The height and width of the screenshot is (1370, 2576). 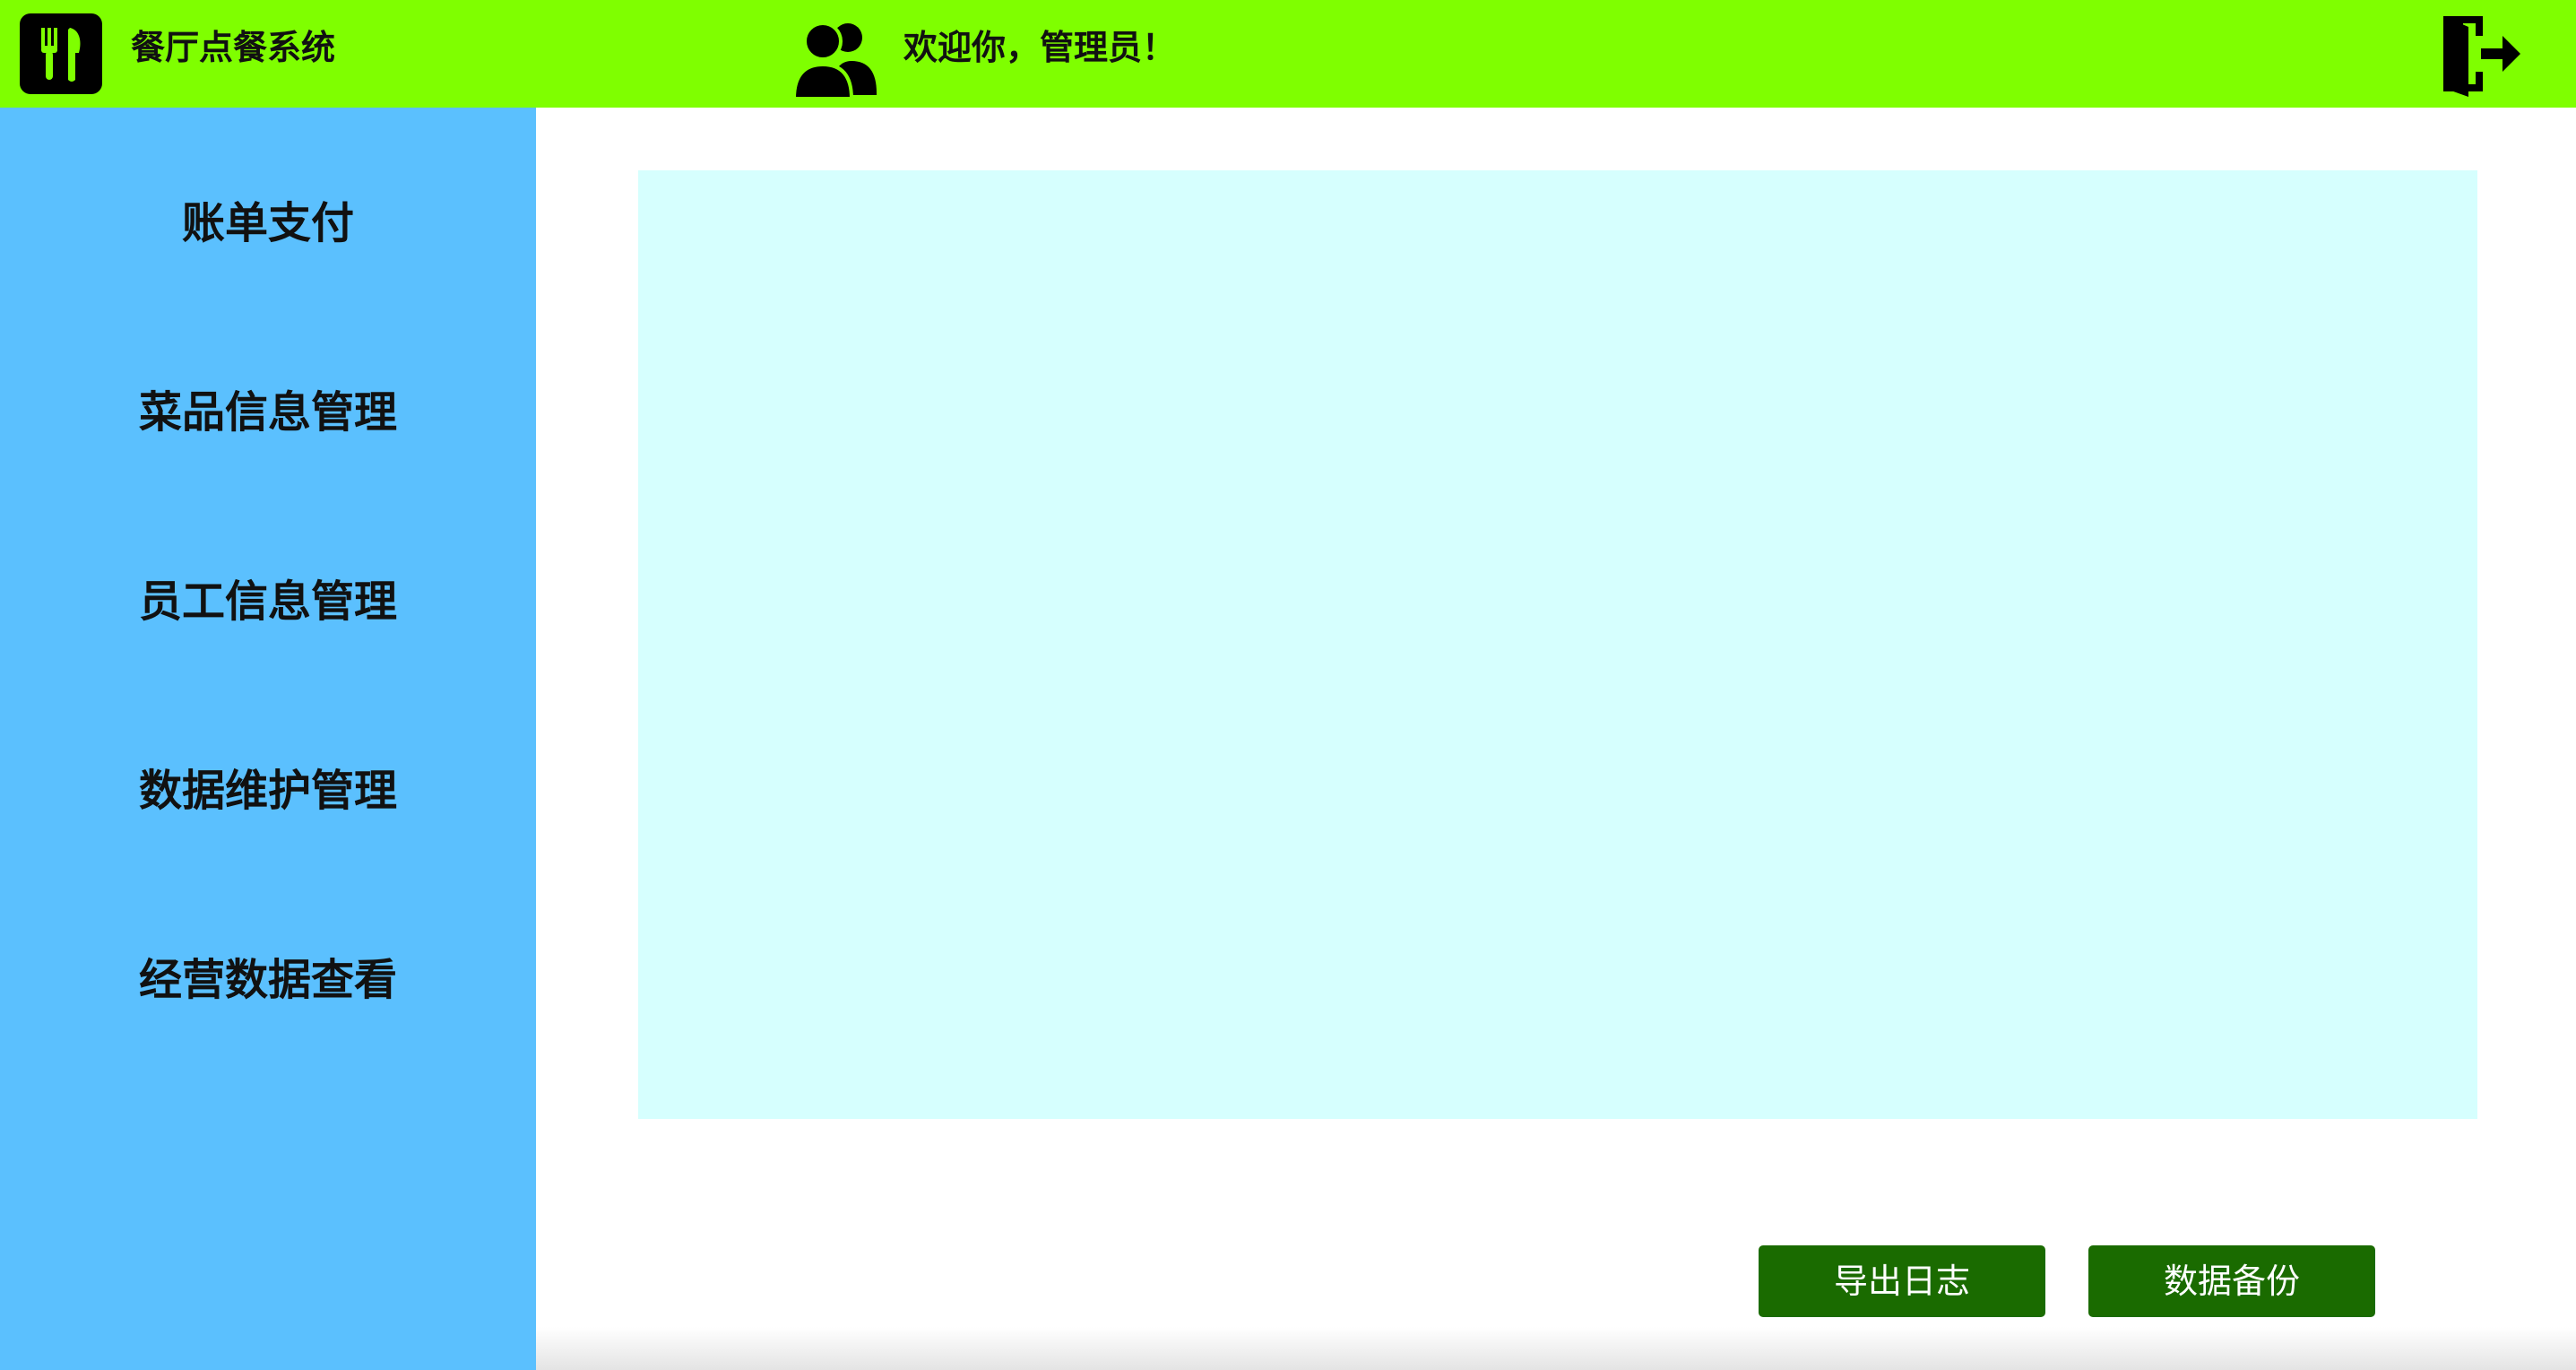 I want to click on welcome-message: 欢迎你，管理员！, so click(x=1040, y=47).